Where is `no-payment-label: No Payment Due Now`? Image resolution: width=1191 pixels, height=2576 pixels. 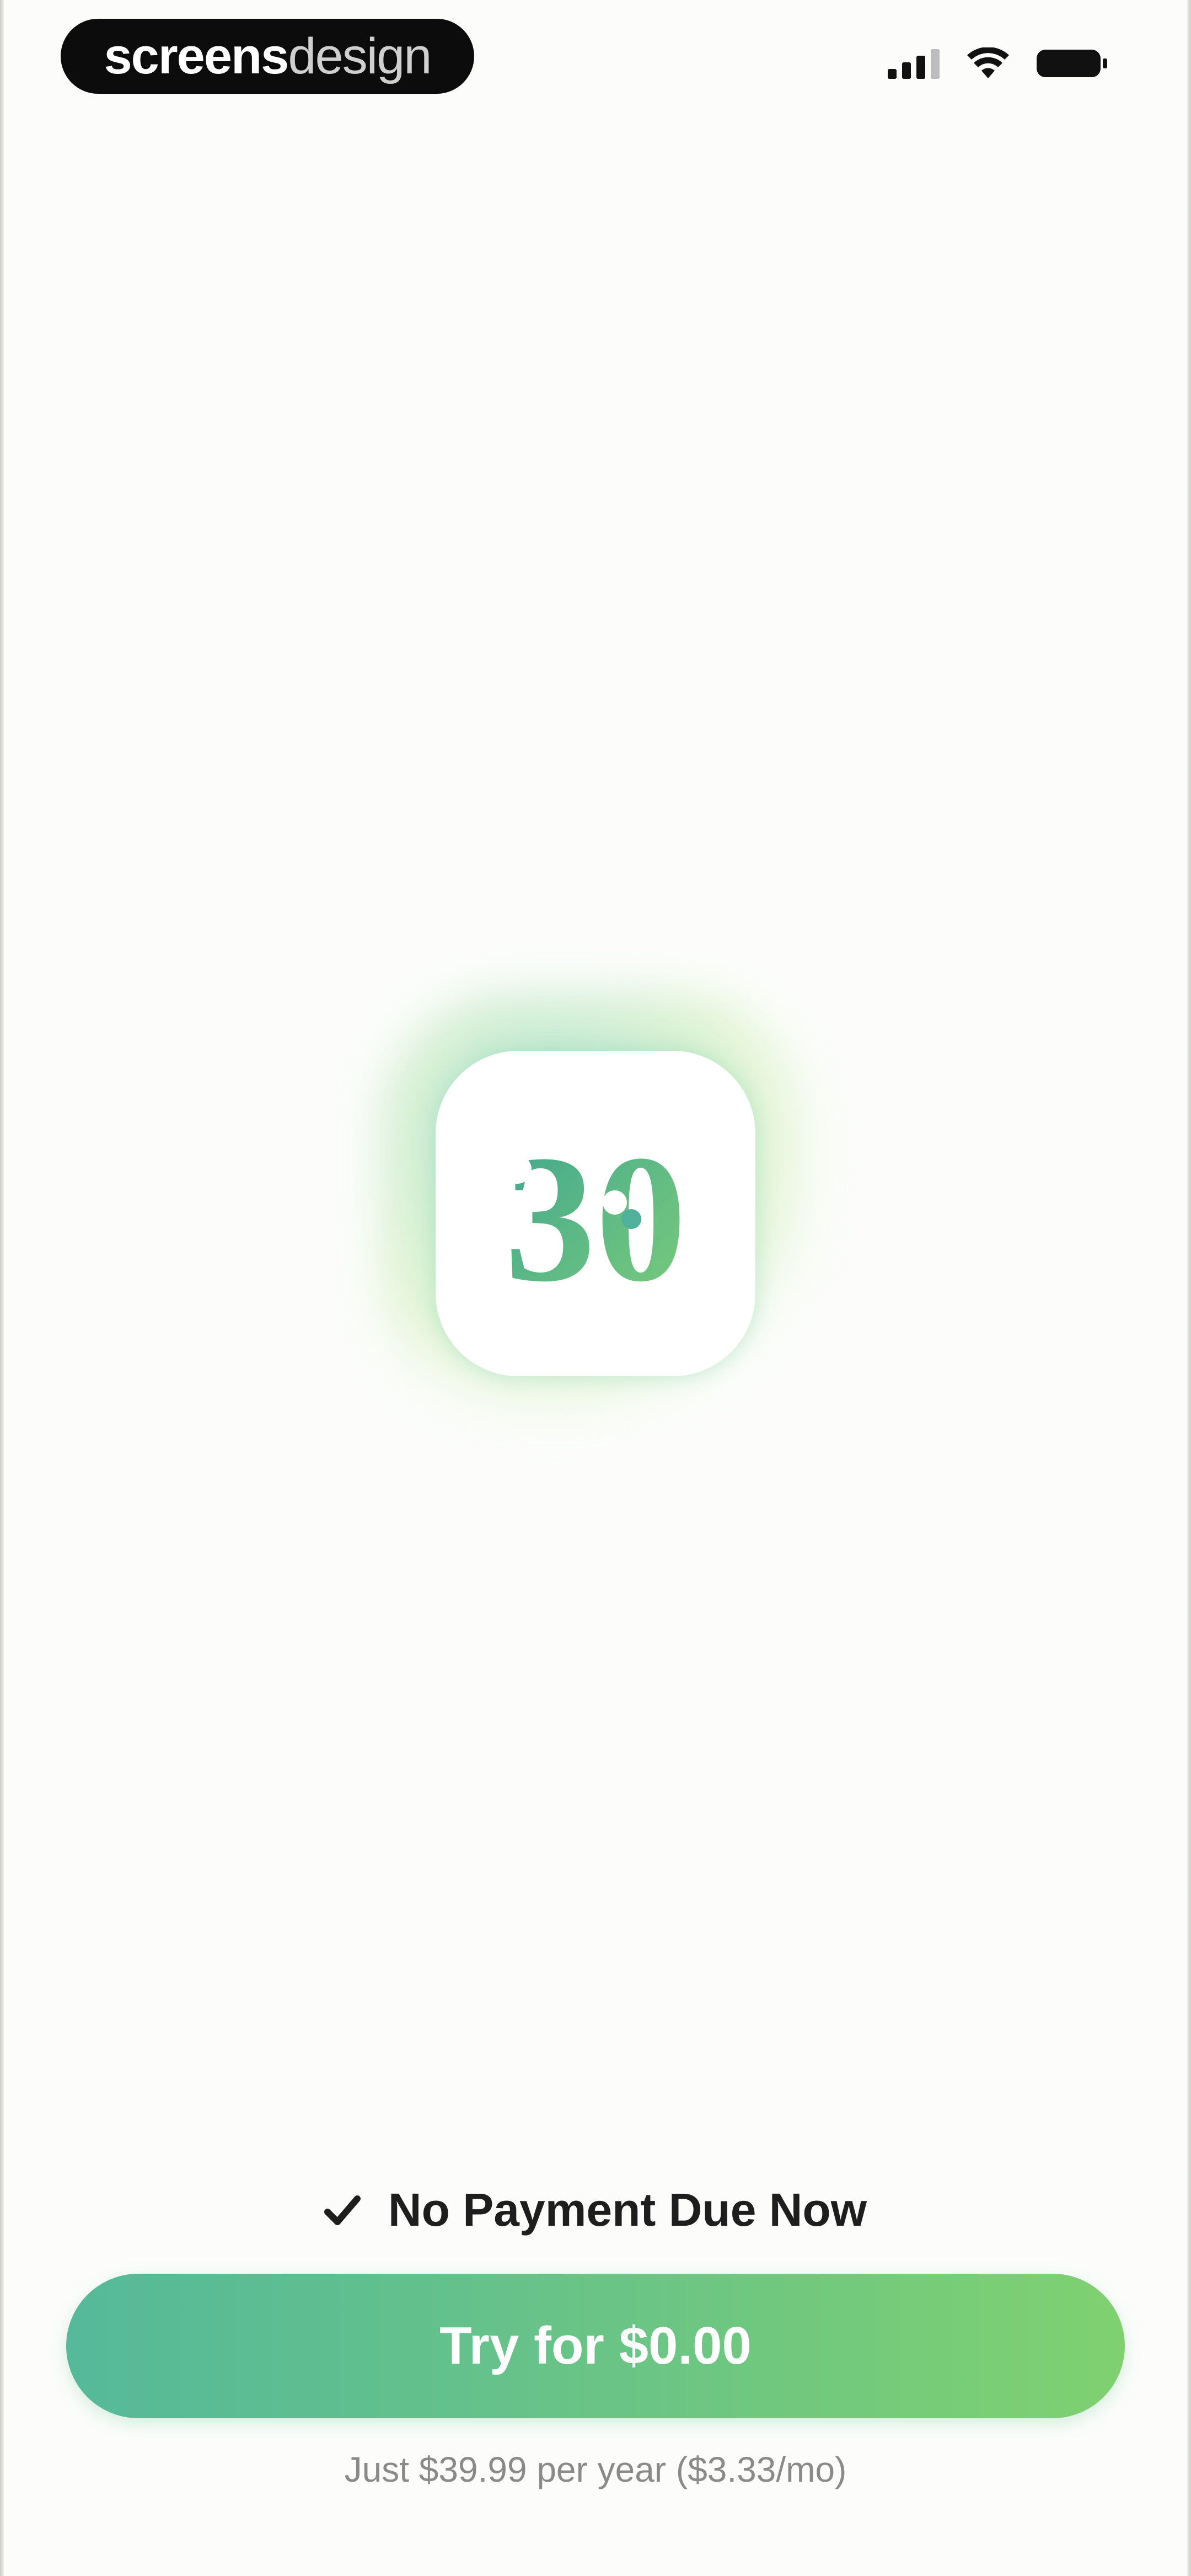 no-payment-label: No Payment Due Now is located at coordinates (627, 2210).